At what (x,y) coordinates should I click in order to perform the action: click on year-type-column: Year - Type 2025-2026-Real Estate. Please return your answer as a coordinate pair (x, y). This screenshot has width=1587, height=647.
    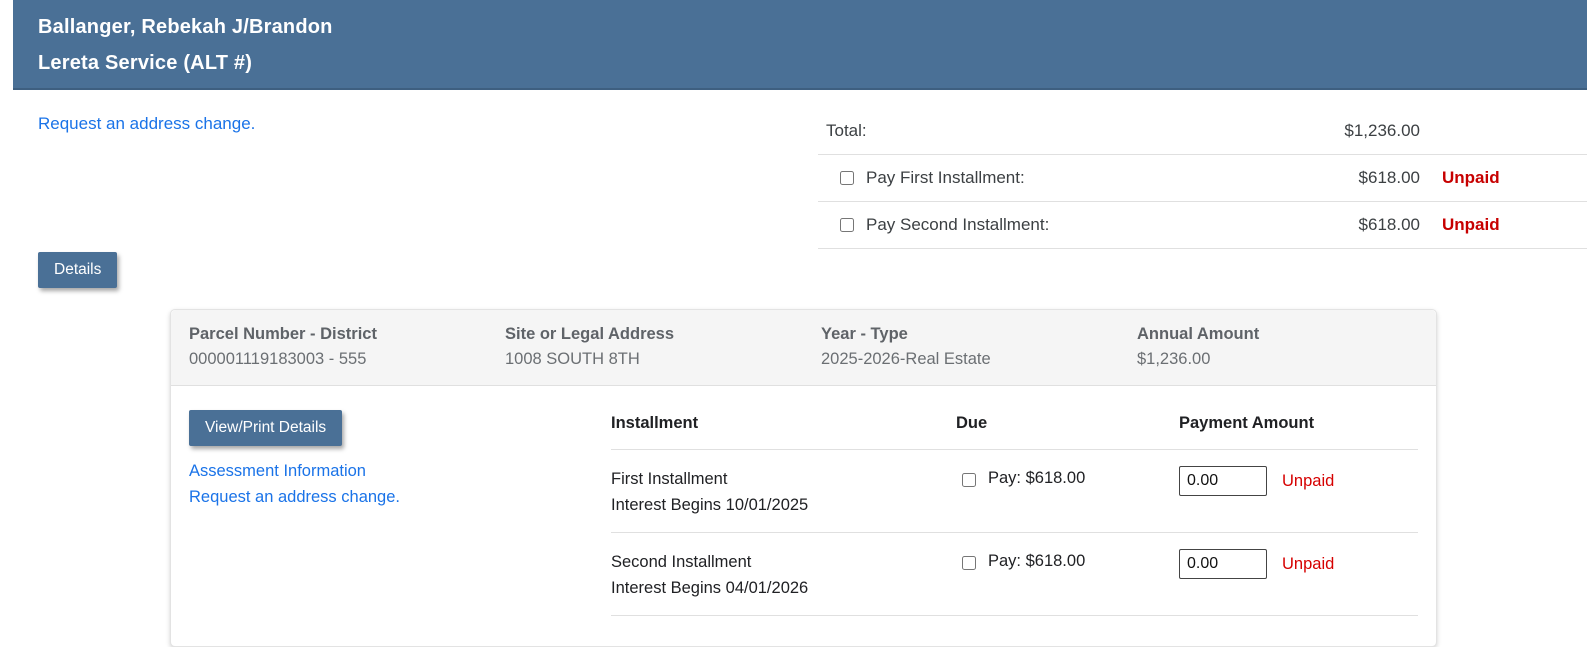
    Looking at the image, I should click on (979, 347).